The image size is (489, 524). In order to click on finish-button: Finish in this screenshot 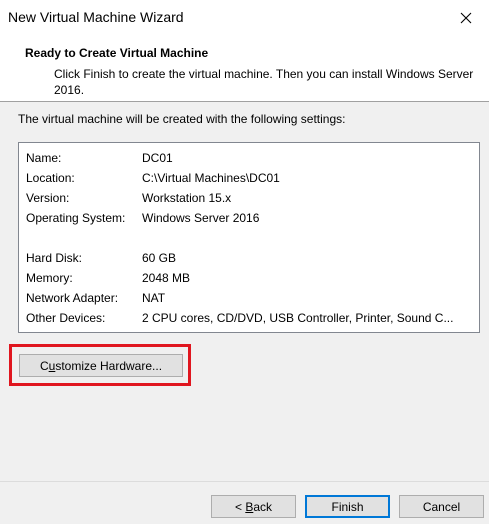, I will do `click(347, 506)`.